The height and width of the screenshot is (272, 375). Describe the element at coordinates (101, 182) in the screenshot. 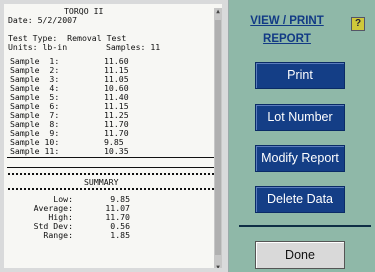

I see `summary-title: SUMMARY` at that location.